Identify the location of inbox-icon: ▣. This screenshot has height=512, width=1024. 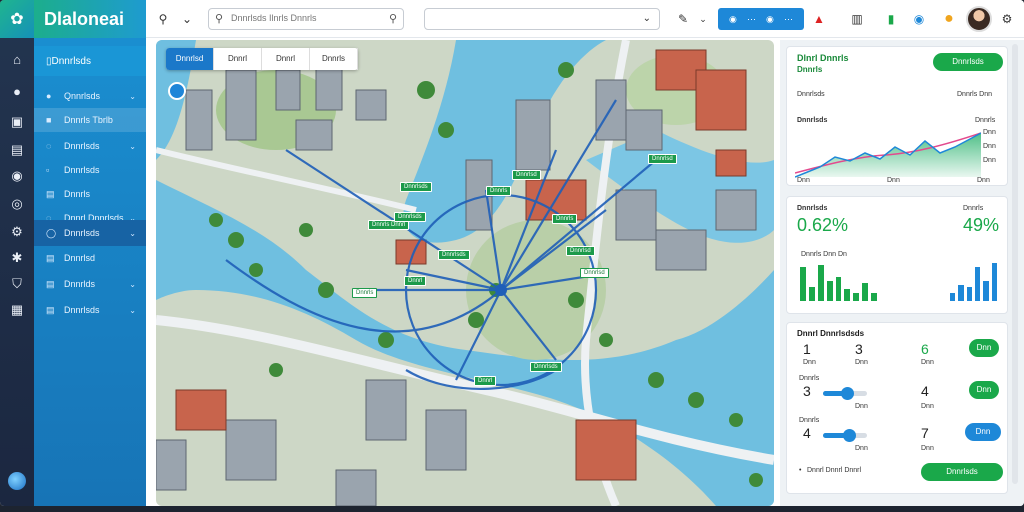
(17, 122).